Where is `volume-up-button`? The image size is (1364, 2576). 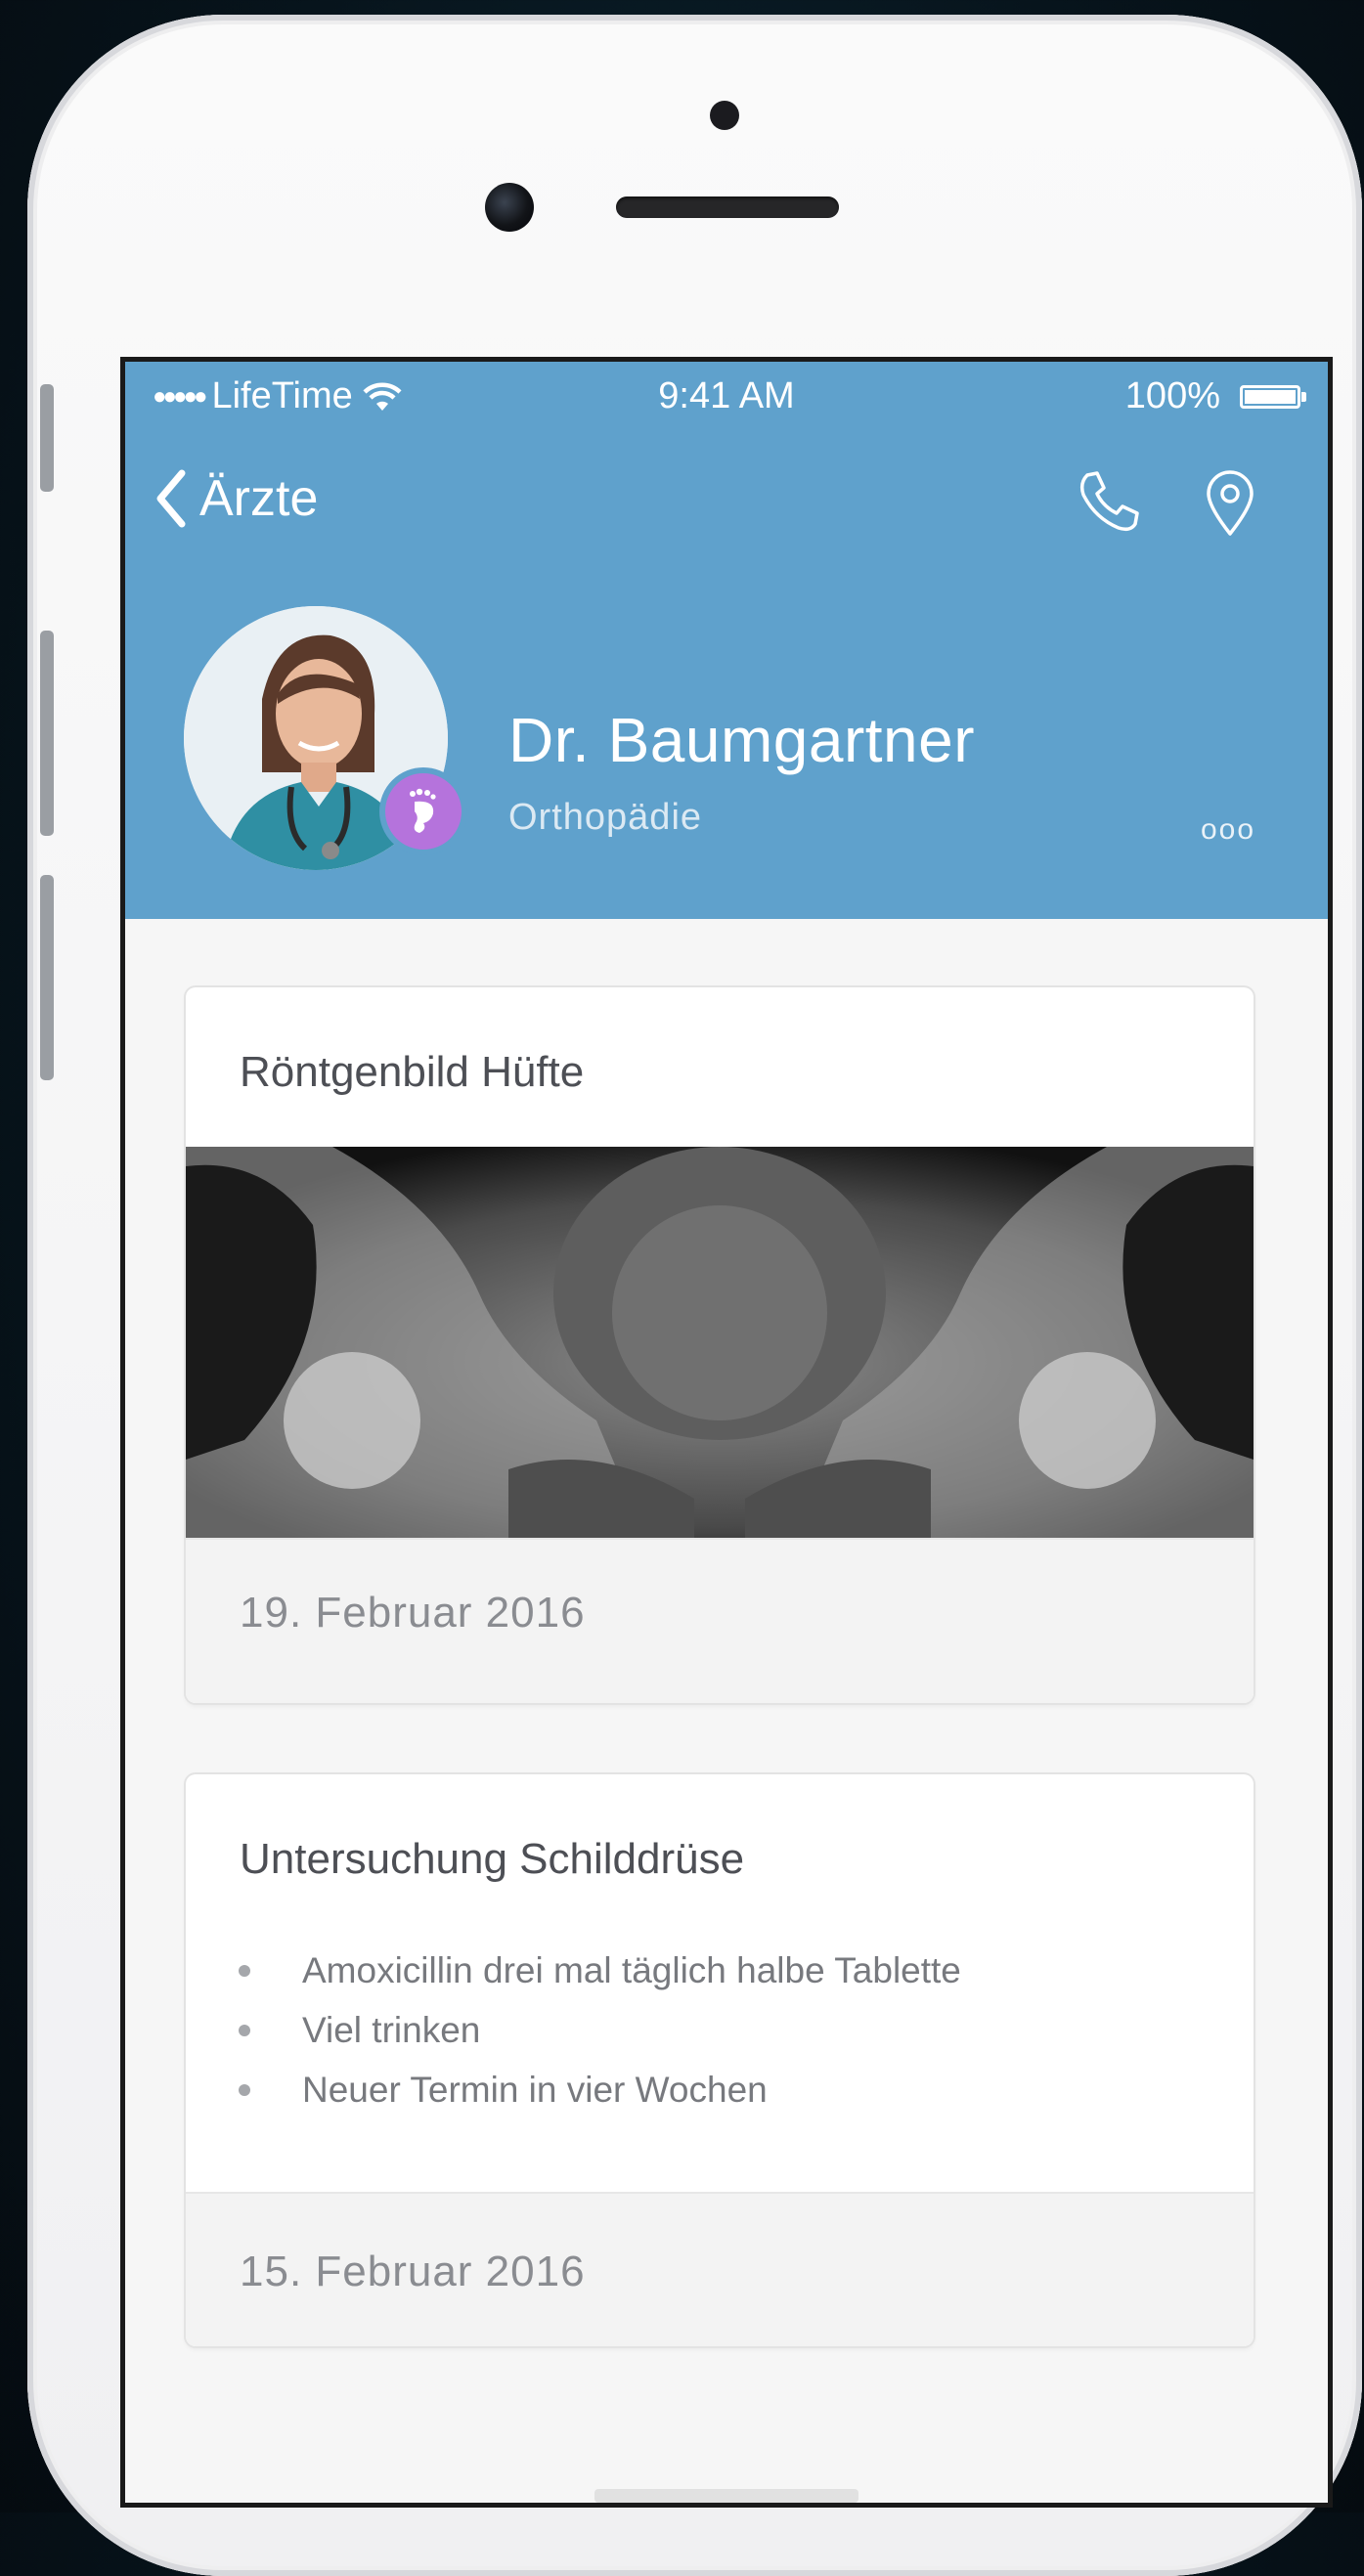 volume-up-button is located at coordinates (47, 733).